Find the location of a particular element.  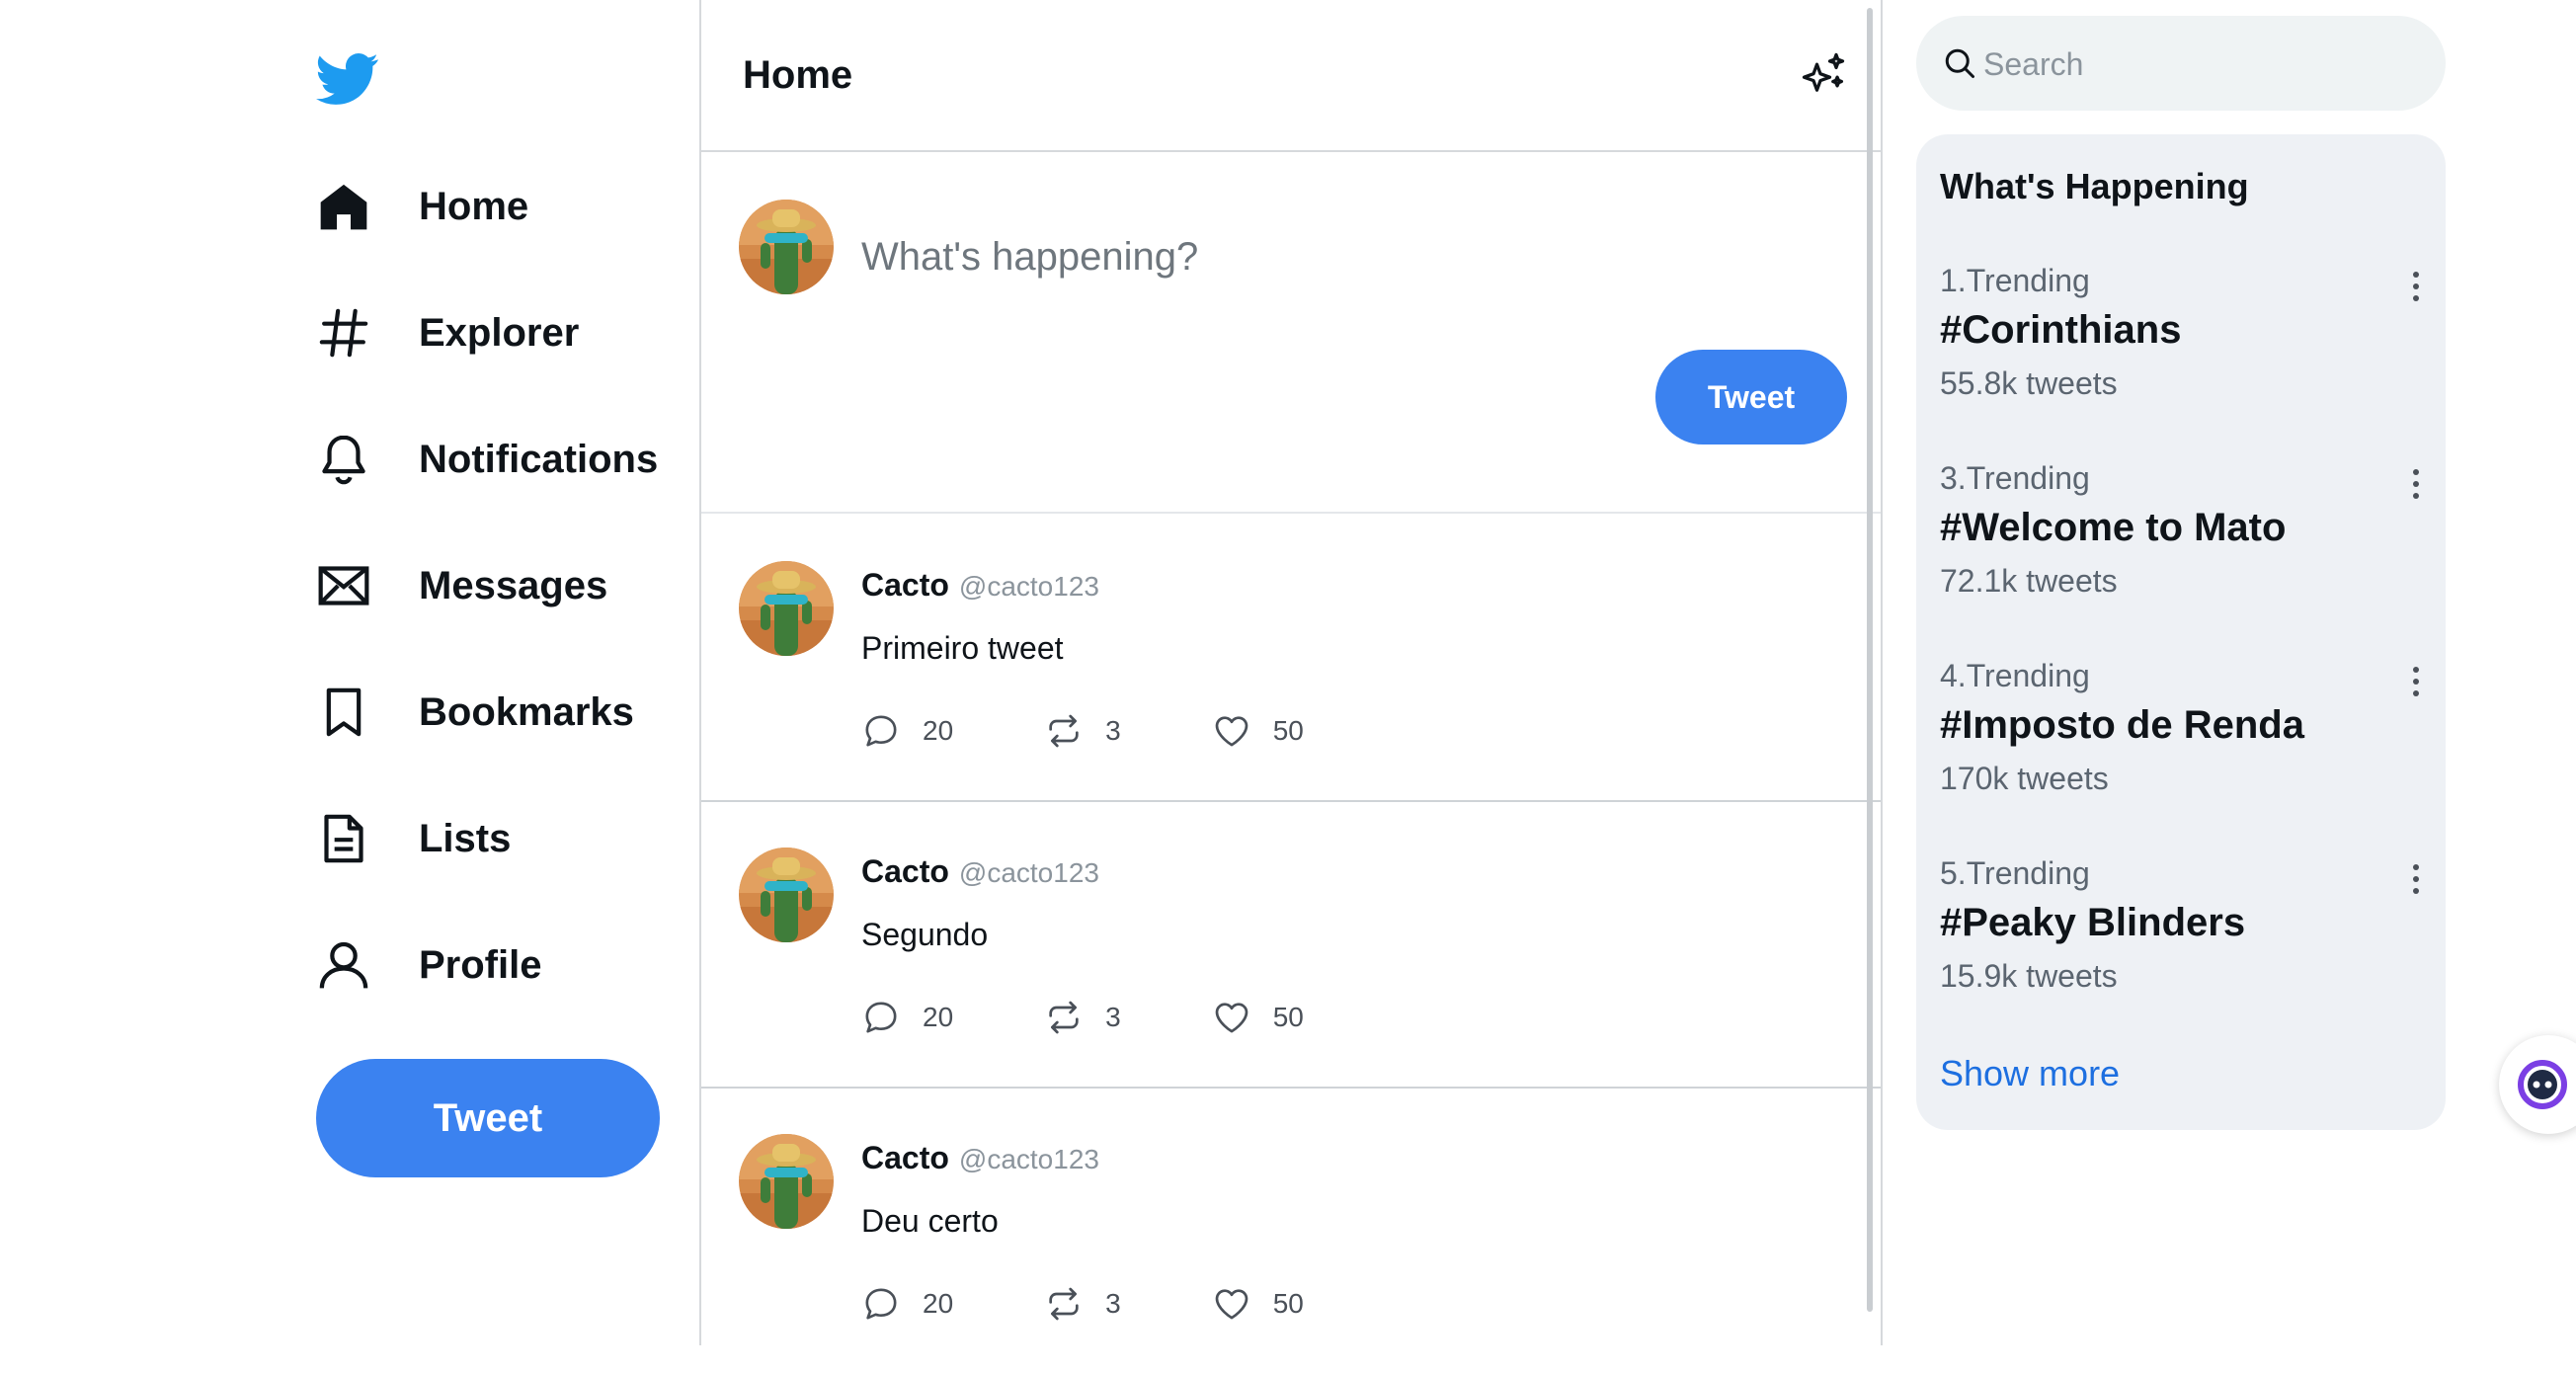

trend-tag: #Welcome to Mato is located at coordinates (2113, 527).